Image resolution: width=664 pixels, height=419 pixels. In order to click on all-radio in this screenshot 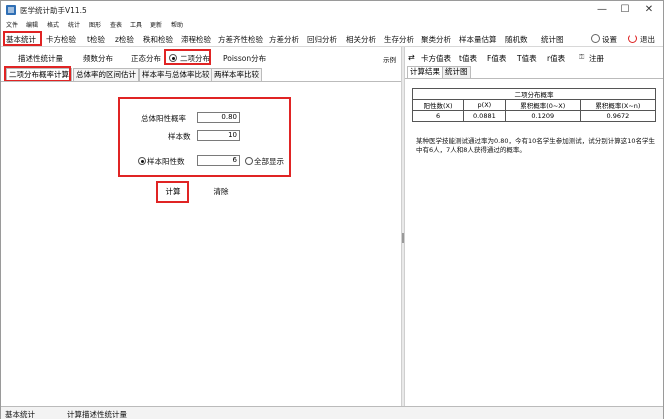, I will do `click(249, 161)`.